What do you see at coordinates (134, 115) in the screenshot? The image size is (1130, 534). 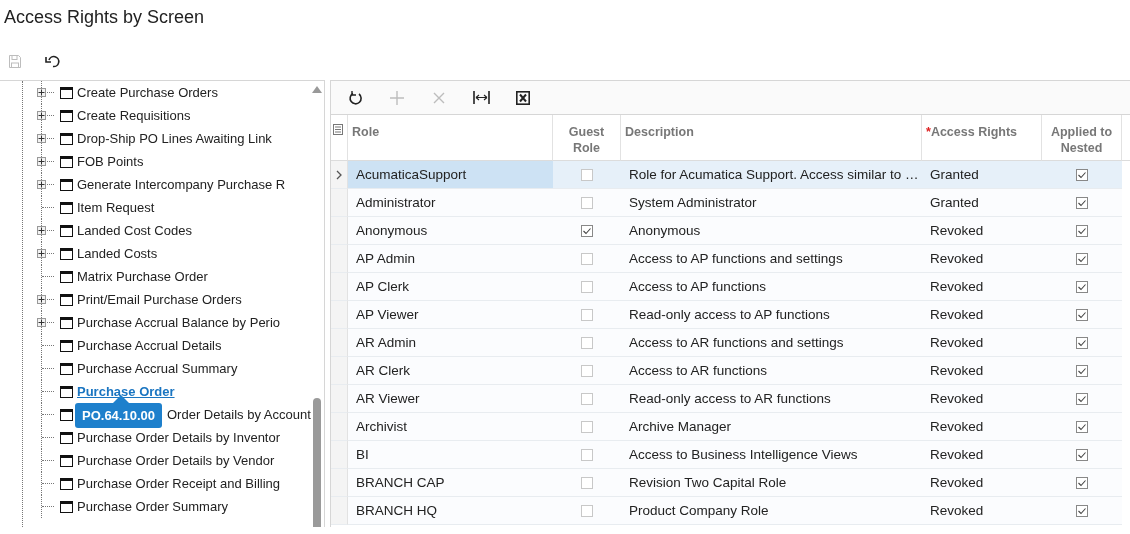 I see `tree-item: Create Requisitions` at bounding box center [134, 115].